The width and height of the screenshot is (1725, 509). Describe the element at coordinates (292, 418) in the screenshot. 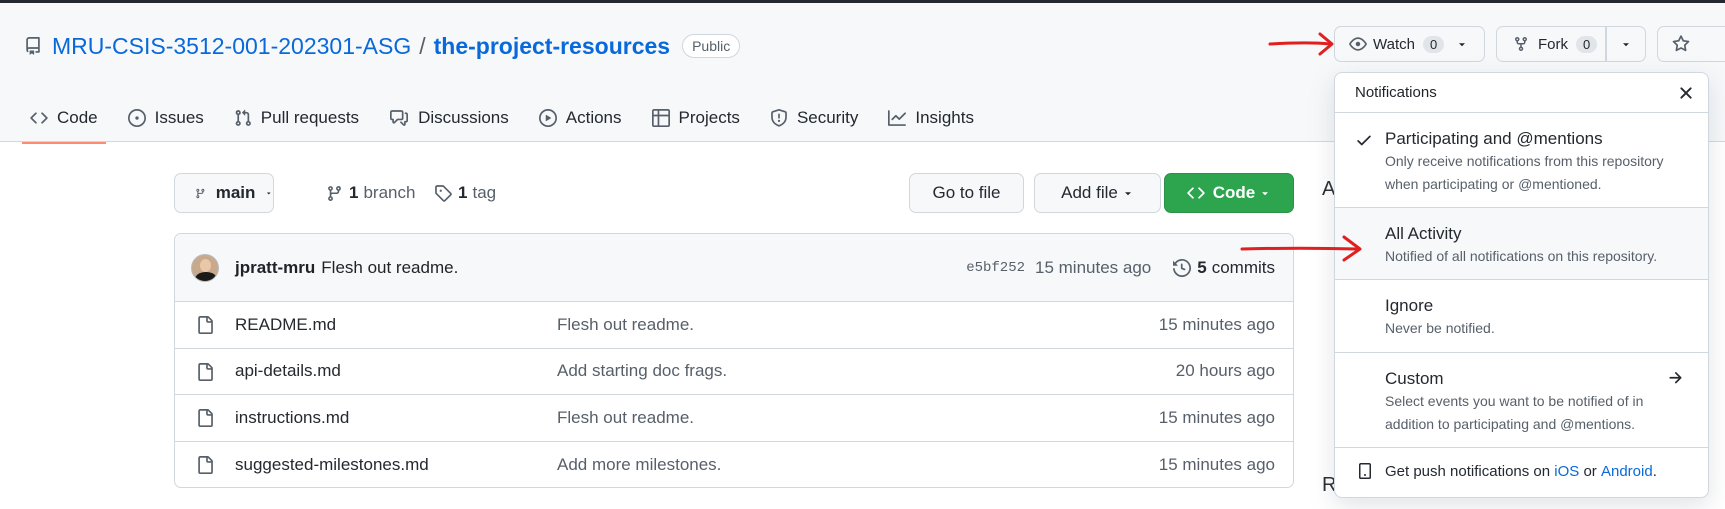

I see `file-name-link: instructions.md` at that location.